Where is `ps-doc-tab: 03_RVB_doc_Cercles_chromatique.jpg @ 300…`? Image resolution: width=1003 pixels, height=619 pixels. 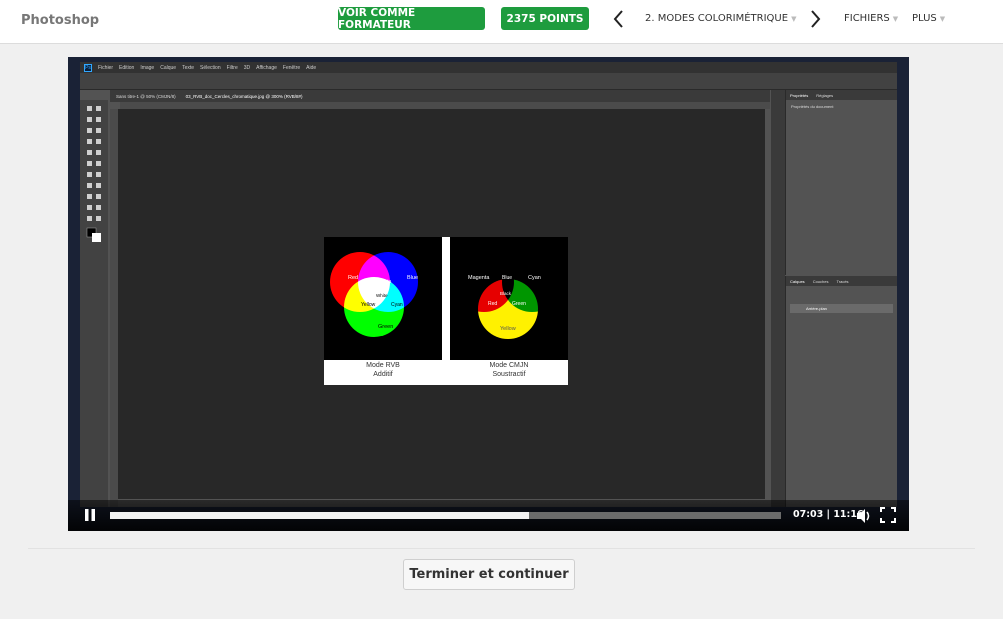
ps-doc-tab: 03_RVB_doc_Cercles_chromatique.jpg @ 300… is located at coordinates (244, 96).